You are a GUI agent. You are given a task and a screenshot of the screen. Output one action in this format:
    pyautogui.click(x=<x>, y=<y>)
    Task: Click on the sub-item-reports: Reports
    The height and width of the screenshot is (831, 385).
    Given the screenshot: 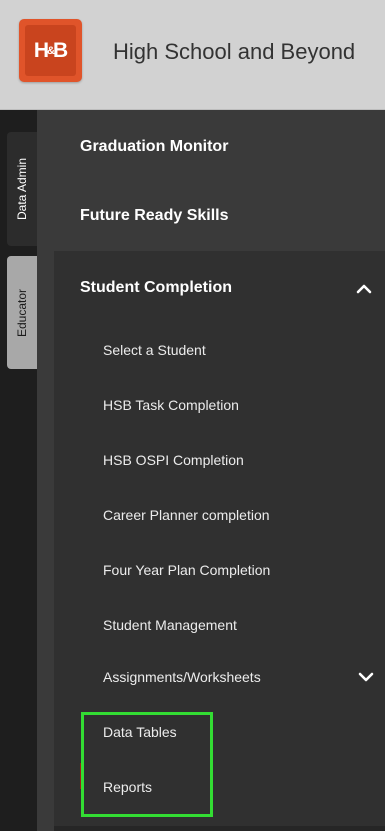 What is the action you would take?
    pyautogui.click(x=127, y=787)
    